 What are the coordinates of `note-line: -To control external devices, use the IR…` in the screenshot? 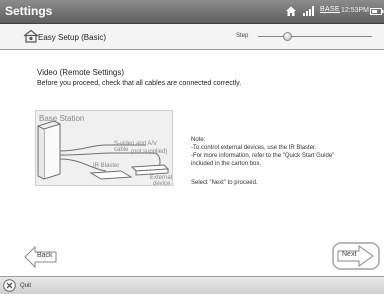 It's located at (254, 148).